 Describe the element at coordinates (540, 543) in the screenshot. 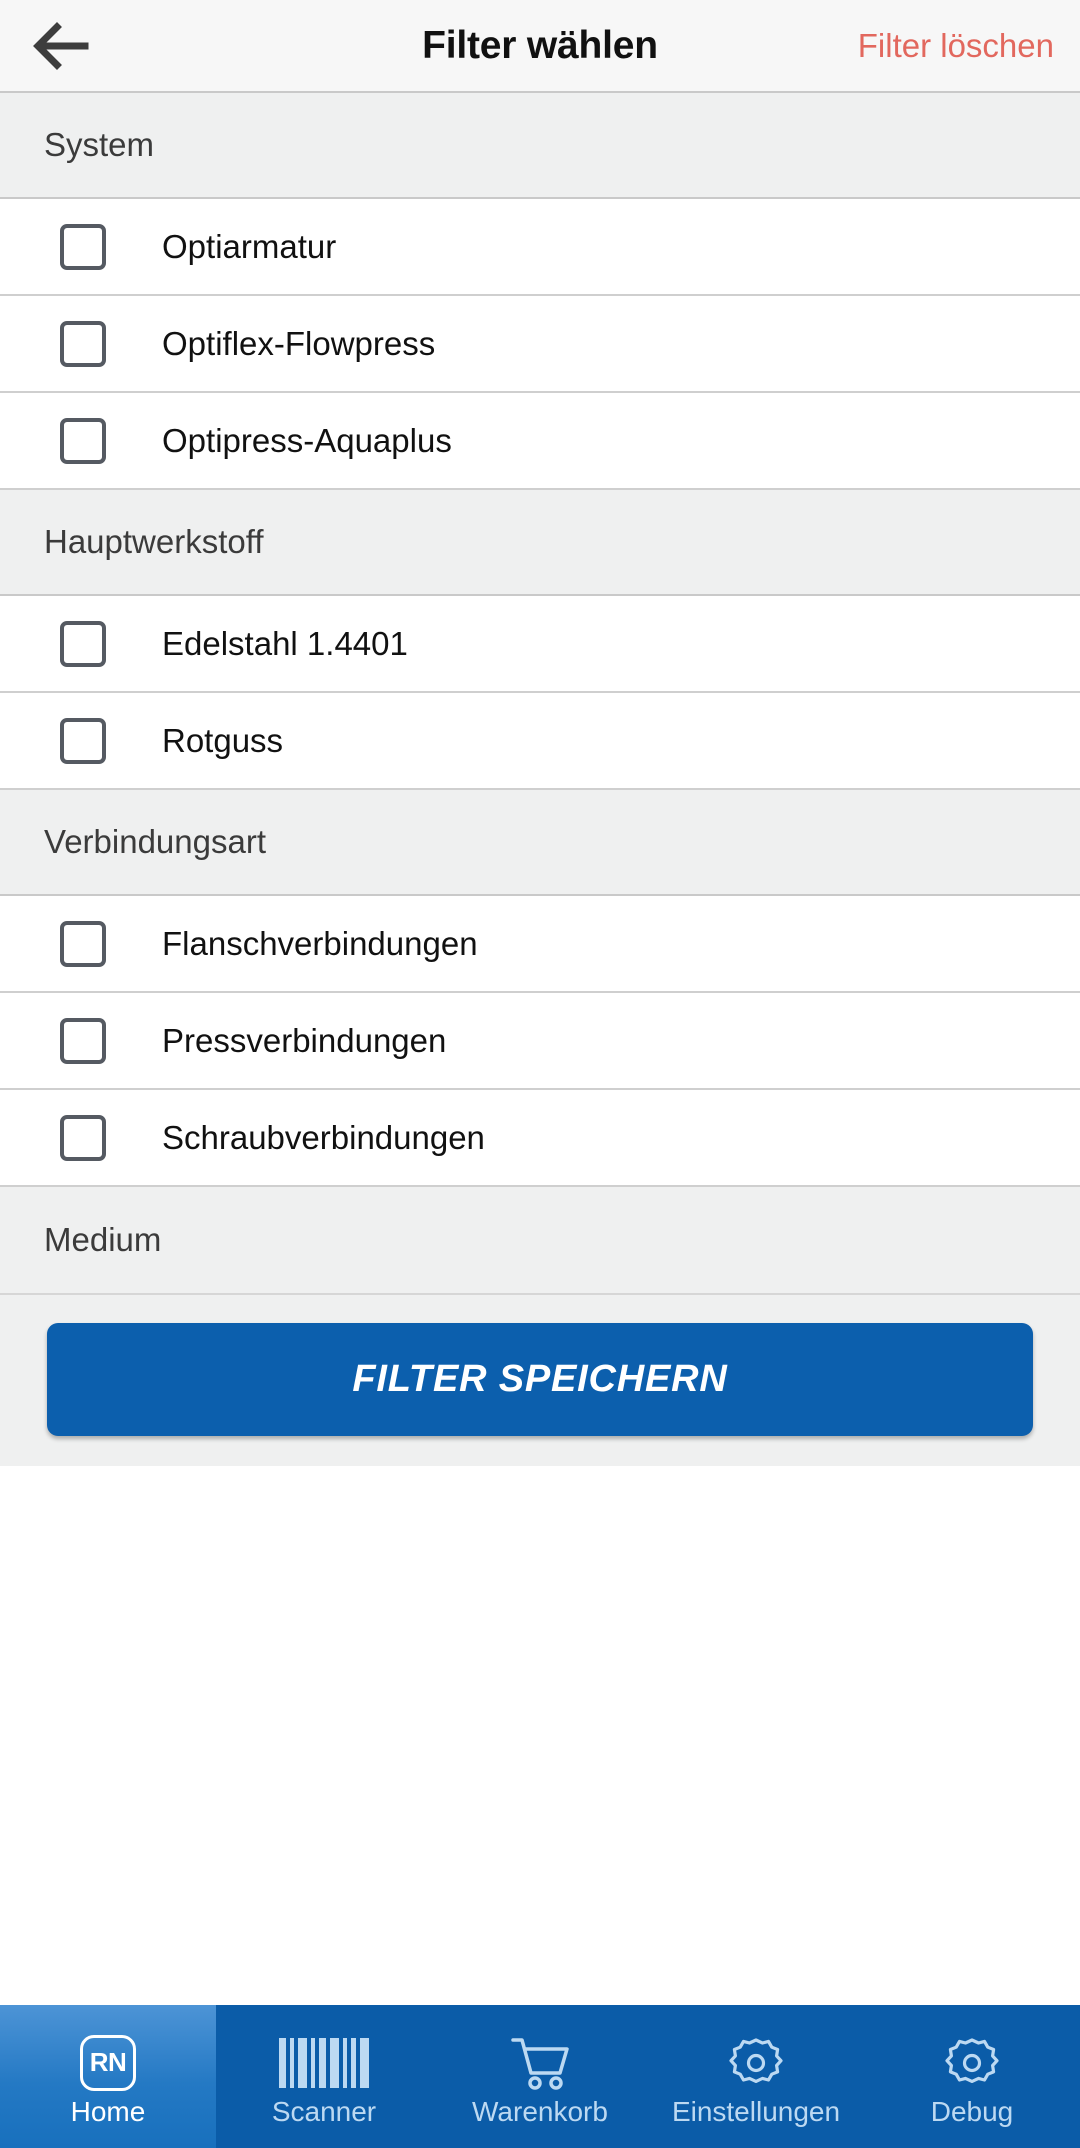

I see `section-header-hauptwerkstoff: Hauptwerkstoff` at that location.